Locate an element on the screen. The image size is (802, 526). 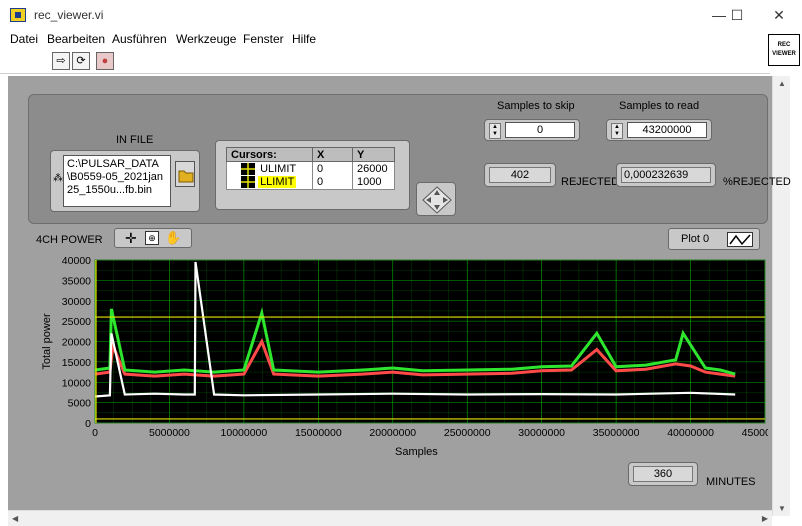
menu-fenster: Fenster is located at coordinates (263, 39).